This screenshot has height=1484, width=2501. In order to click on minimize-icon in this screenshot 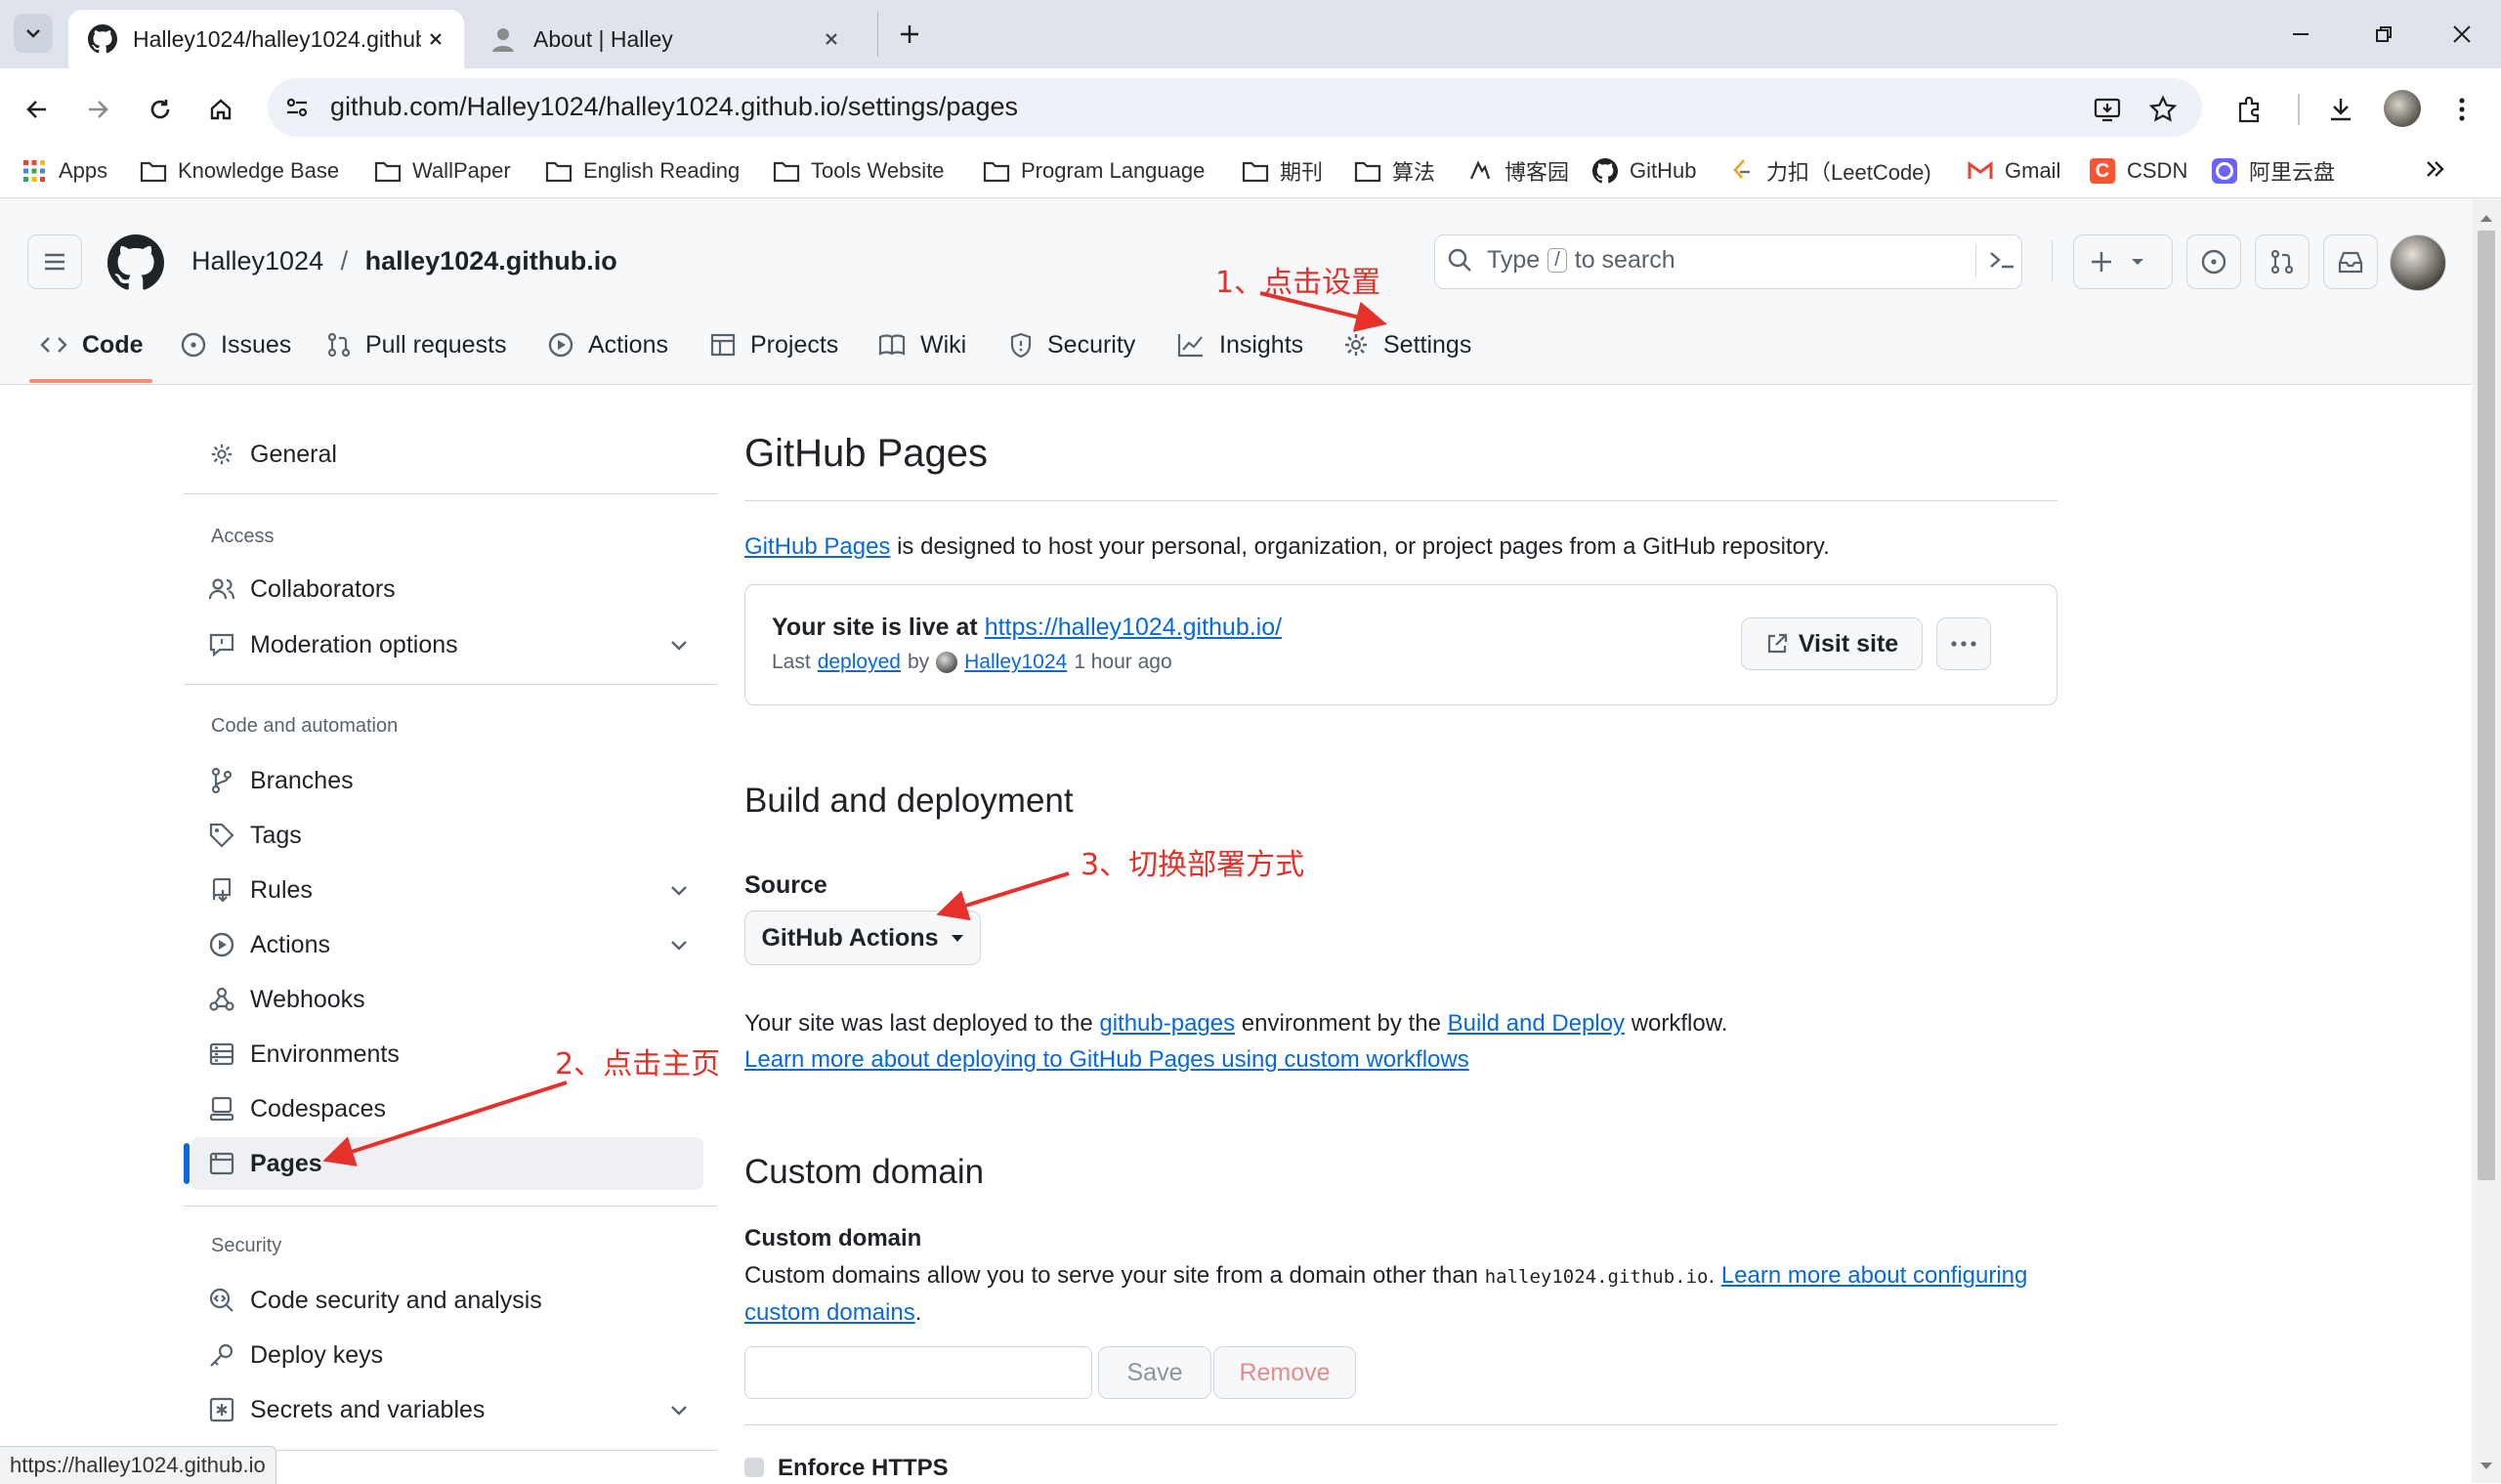, I will do `click(2300, 34)`.